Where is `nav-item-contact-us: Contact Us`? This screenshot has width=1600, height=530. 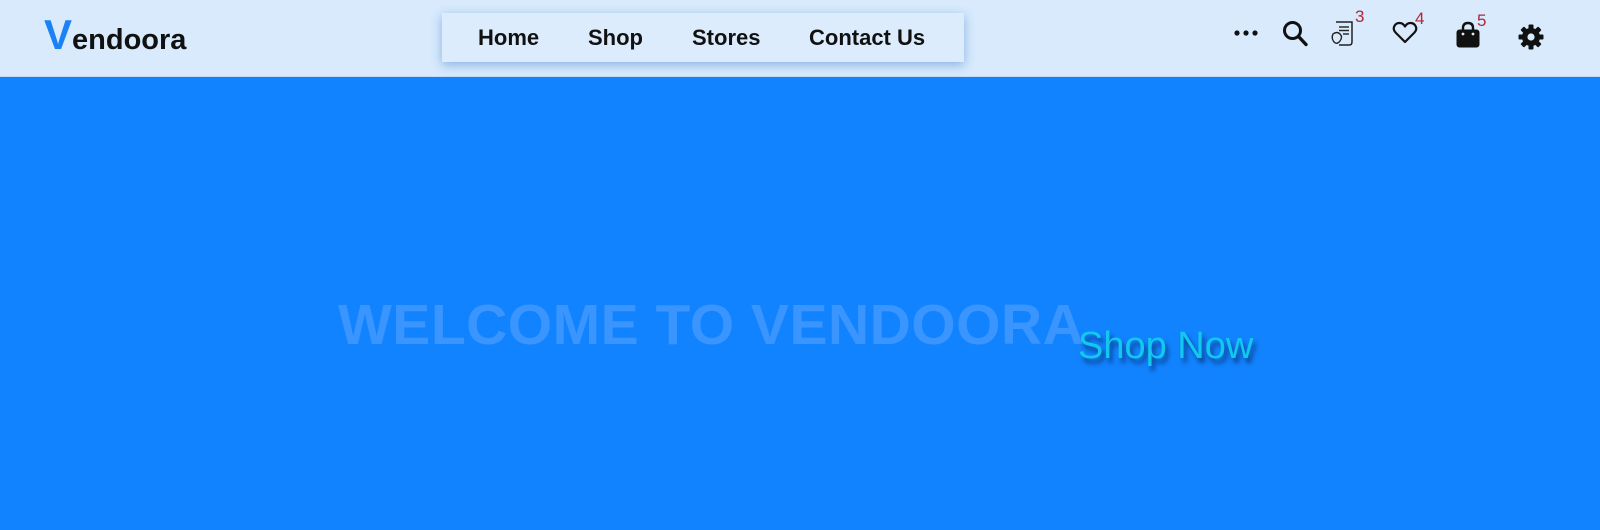 nav-item-contact-us: Contact Us is located at coordinates (867, 37).